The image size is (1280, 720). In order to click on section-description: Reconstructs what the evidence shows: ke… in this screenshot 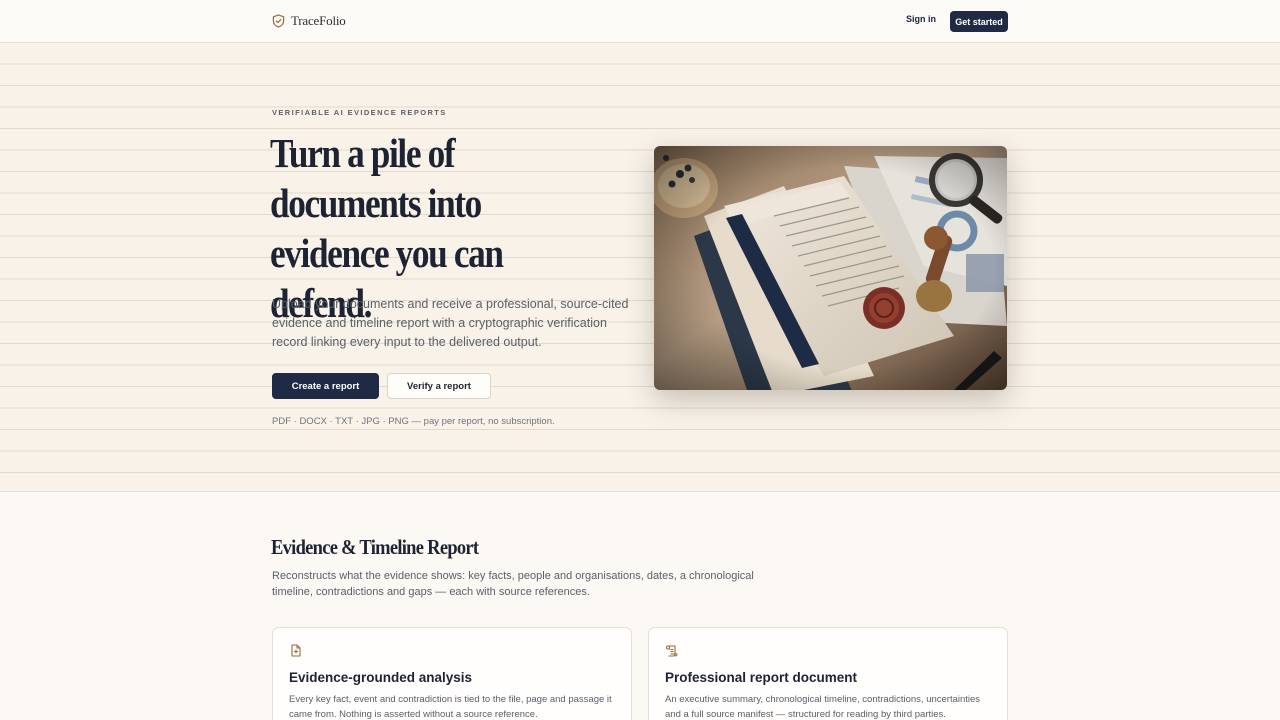, I will do `click(513, 584)`.